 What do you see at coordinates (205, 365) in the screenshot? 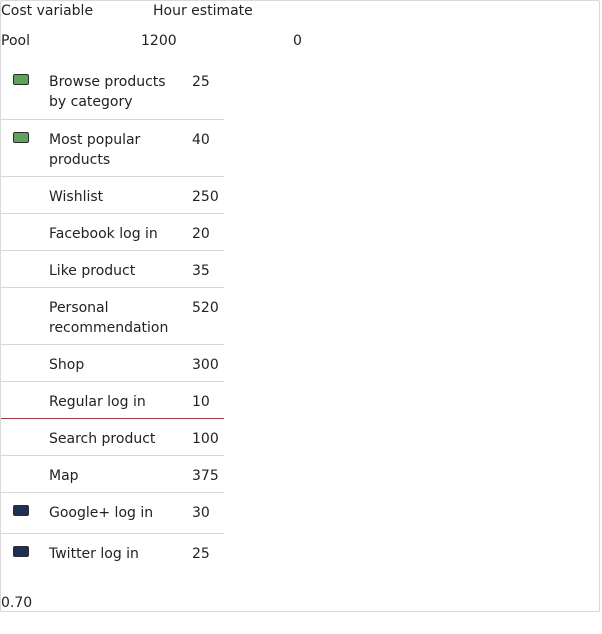
I see `item-hours: 300` at bounding box center [205, 365].